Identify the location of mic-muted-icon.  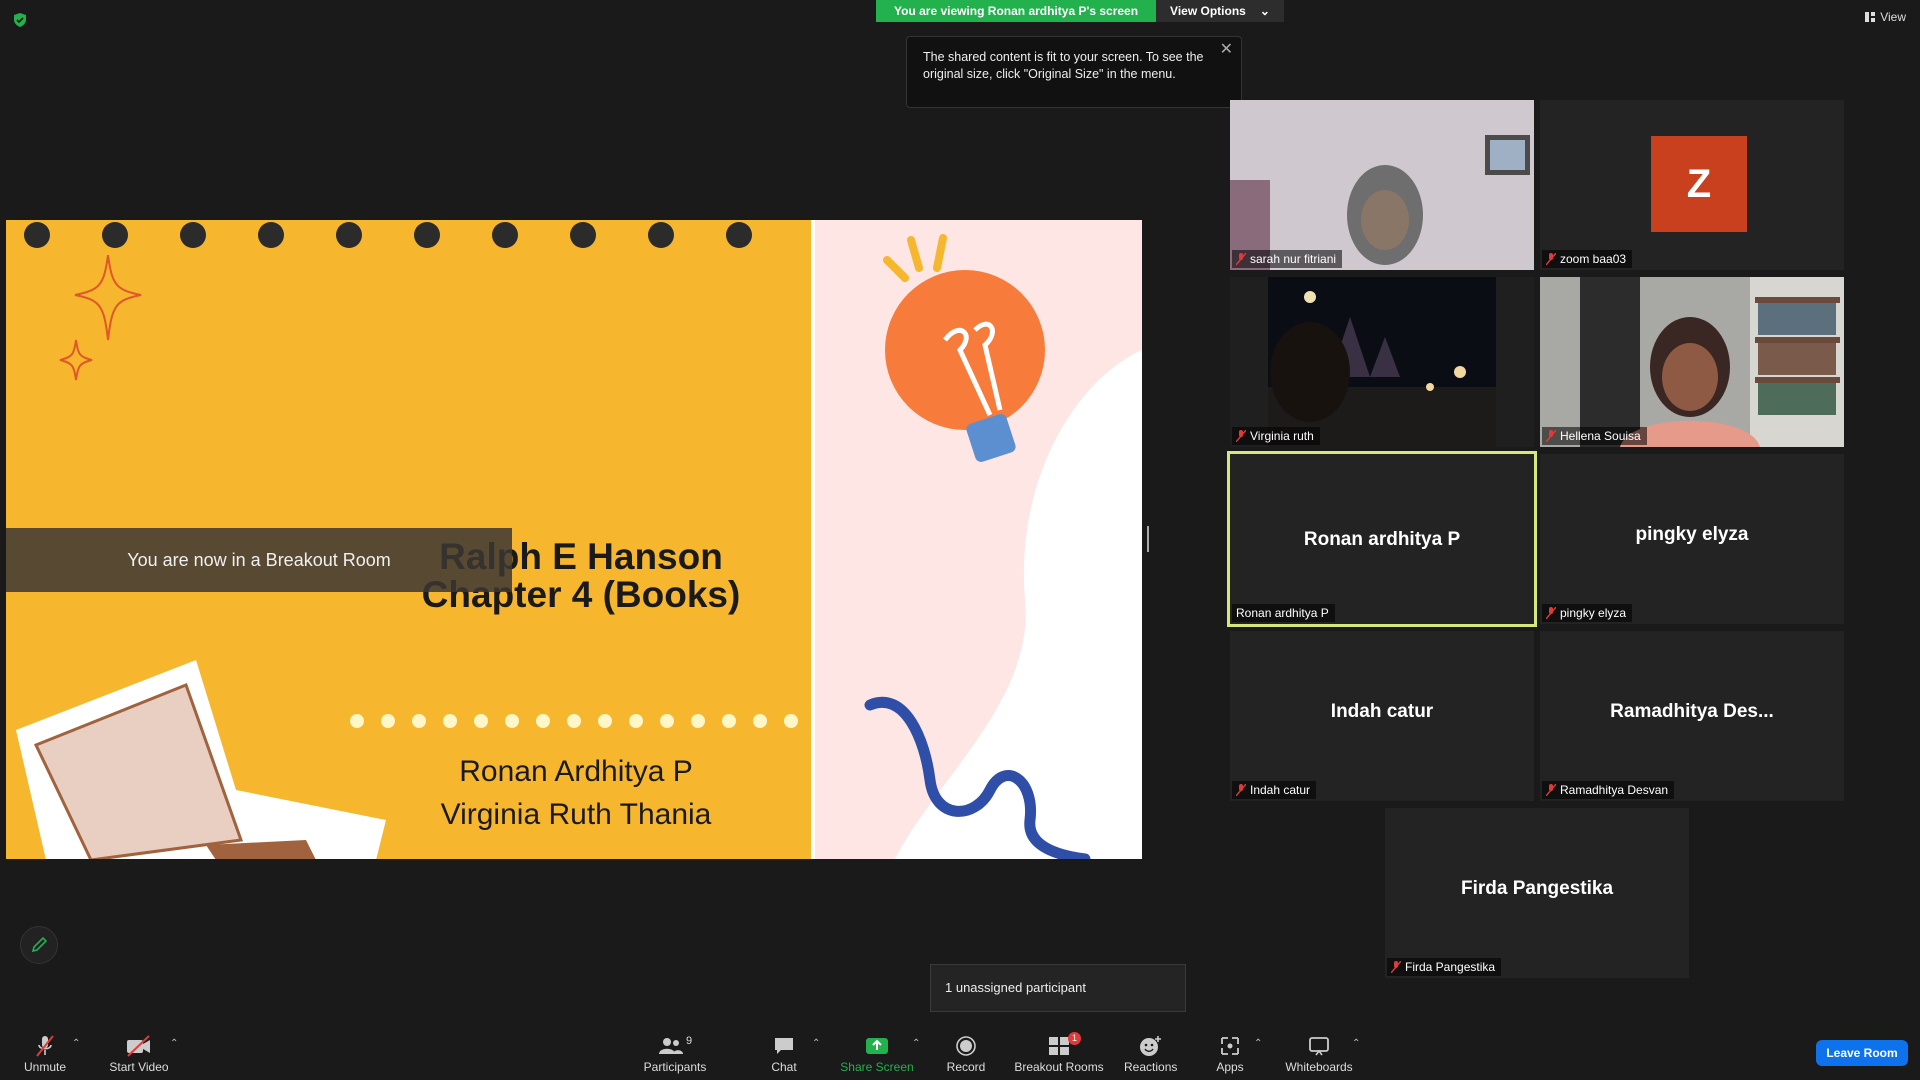
(45, 1046).